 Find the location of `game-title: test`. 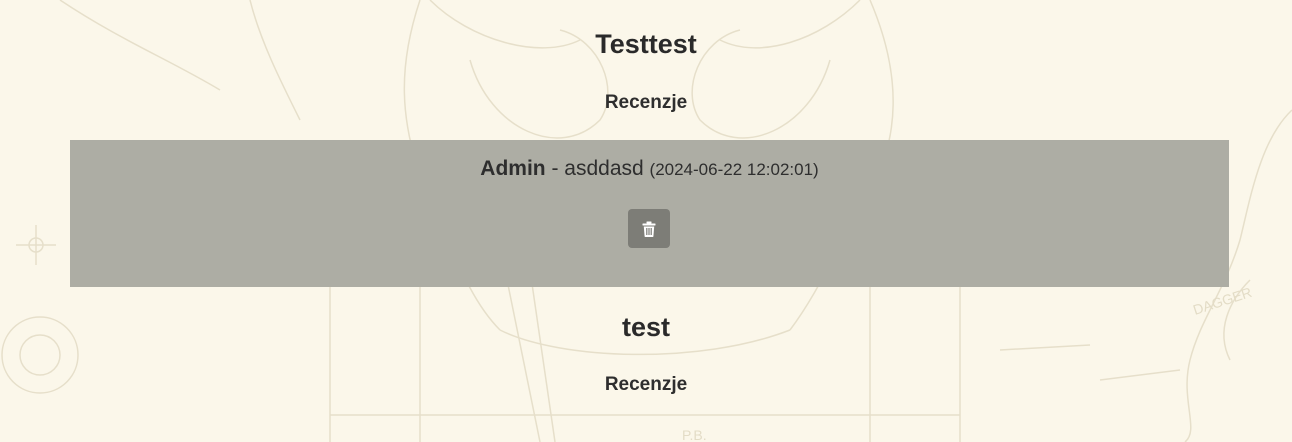

game-title: test is located at coordinates (645, 327).